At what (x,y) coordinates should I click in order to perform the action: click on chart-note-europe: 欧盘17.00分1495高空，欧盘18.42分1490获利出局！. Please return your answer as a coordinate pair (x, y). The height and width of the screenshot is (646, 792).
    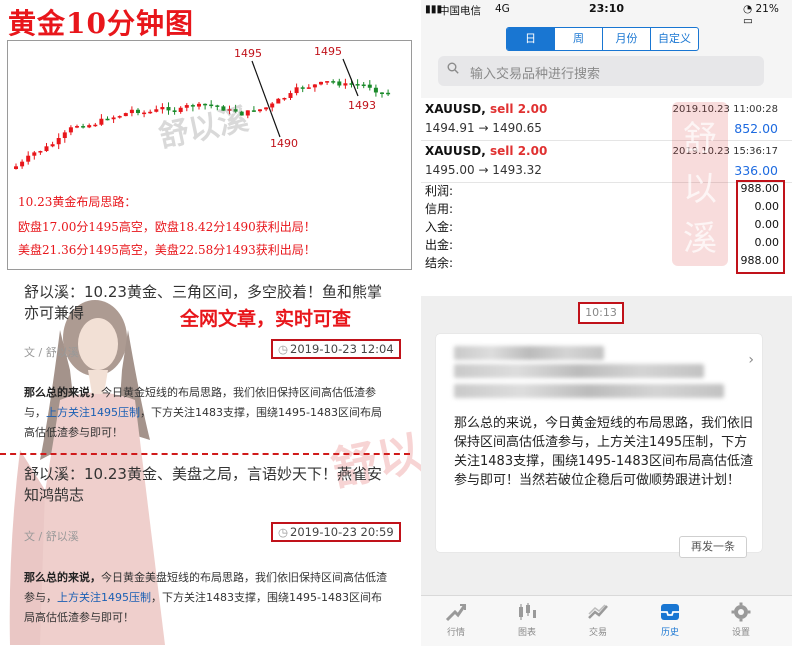
    Looking at the image, I should click on (167, 227).